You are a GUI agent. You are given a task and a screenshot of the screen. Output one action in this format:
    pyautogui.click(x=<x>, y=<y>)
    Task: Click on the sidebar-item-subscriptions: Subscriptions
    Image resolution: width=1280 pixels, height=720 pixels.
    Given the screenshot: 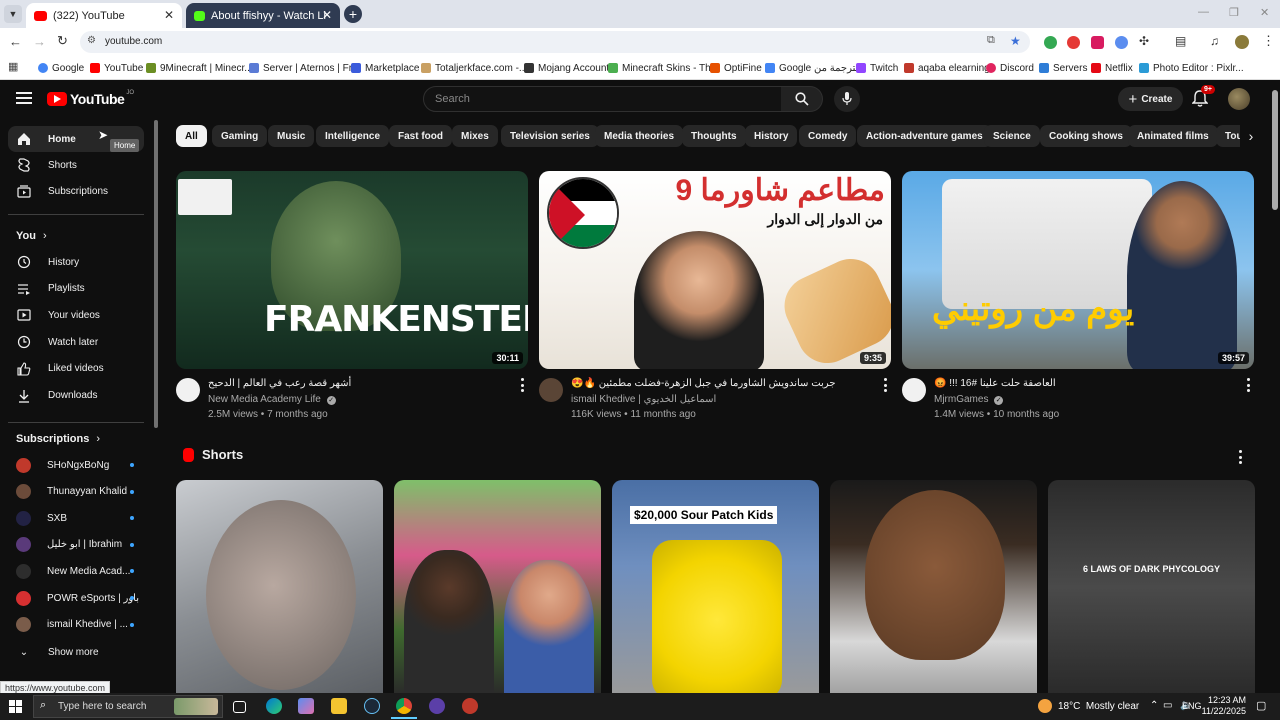 What is the action you would take?
    pyautogui.click(x=76, y=191)
    